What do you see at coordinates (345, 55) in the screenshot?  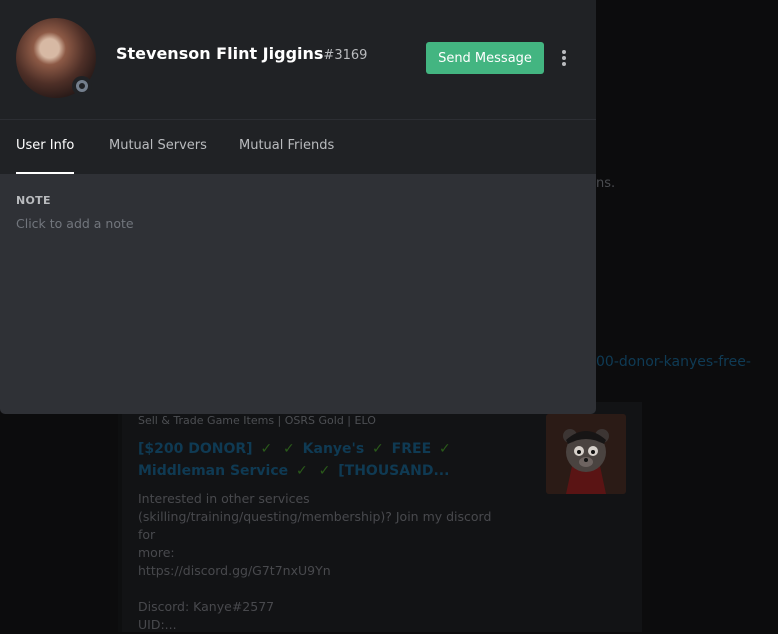 I see `user-discriminator: #3169` at bounding box center [345, 55].